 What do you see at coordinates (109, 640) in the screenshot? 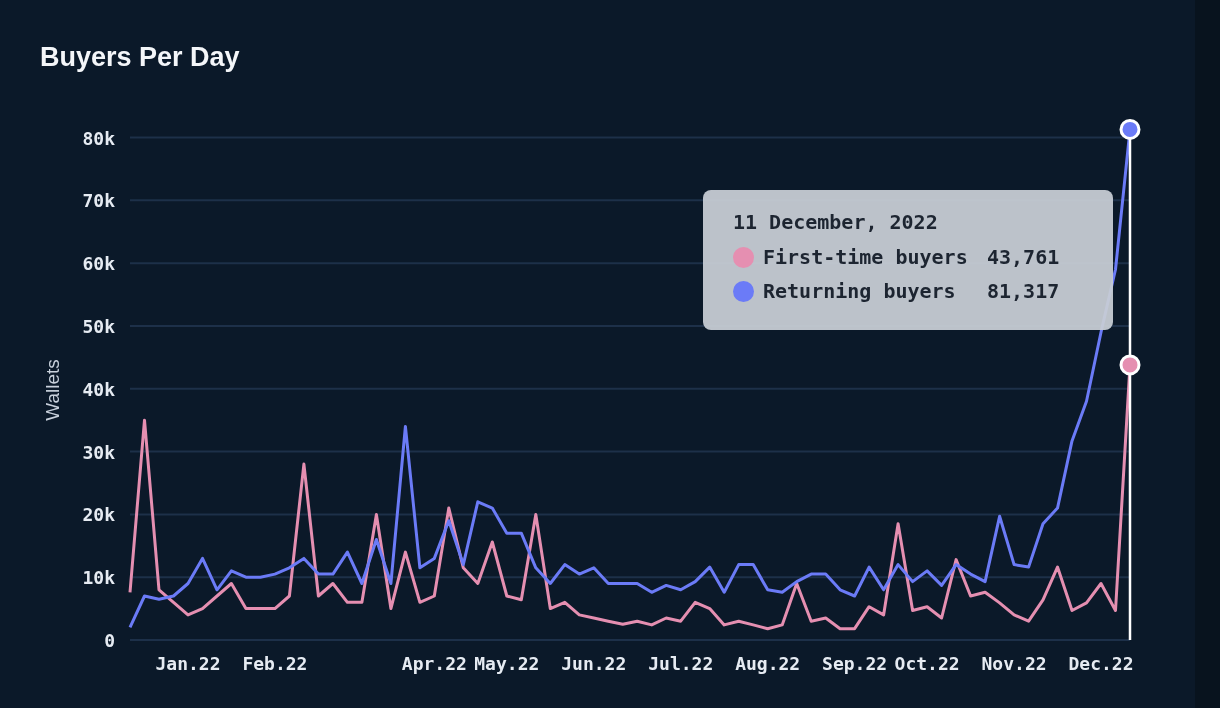
I see `y-tick-label: 0` at bounding box center [109, 640].